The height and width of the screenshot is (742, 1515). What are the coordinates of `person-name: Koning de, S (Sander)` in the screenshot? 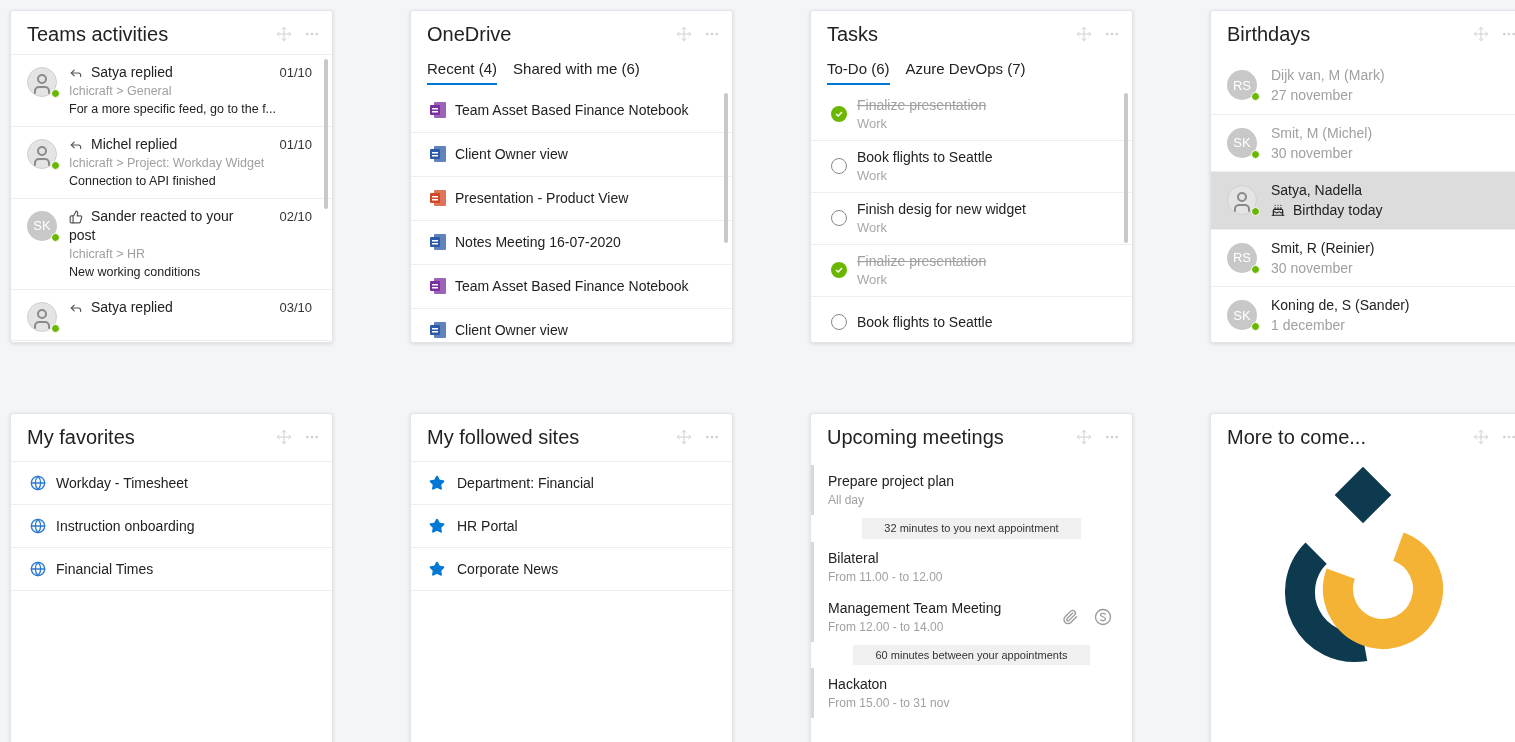 It's located at (1340, 306).